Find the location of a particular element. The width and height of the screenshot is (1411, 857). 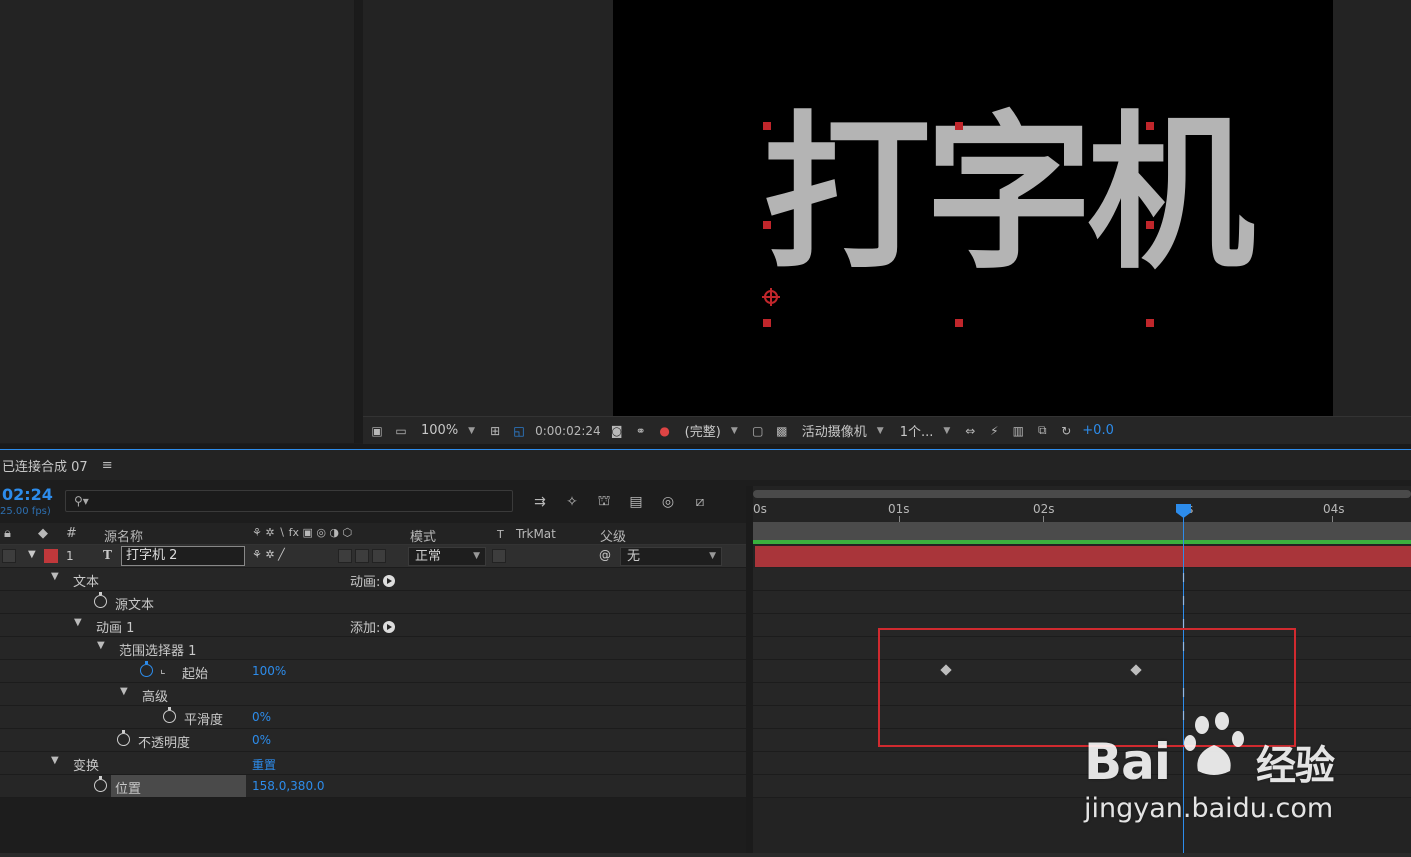

layer-row: ▼ 1 T 打字机 2 ⚘ ✲ ╱ 正常 ▼ @ 无 ▼ is located at coordinates (373, 556).